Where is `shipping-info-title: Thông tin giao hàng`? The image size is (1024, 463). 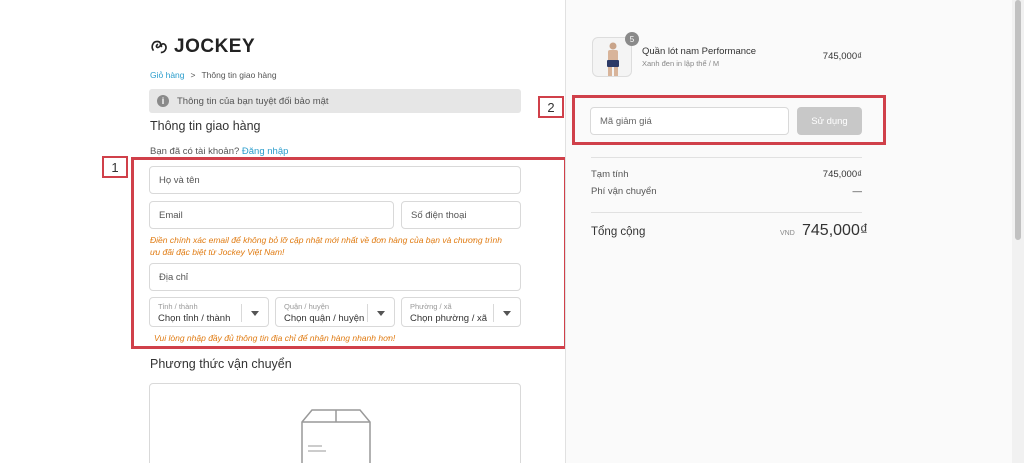 shipping-info-title: Thông tin giao hàng is located at coordinates (205, 126).